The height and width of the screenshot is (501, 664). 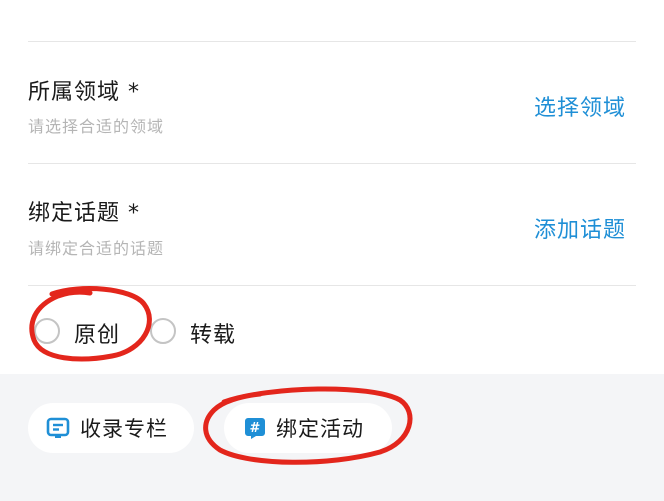 I want to click on original-radio, so click(x=47, y=331).